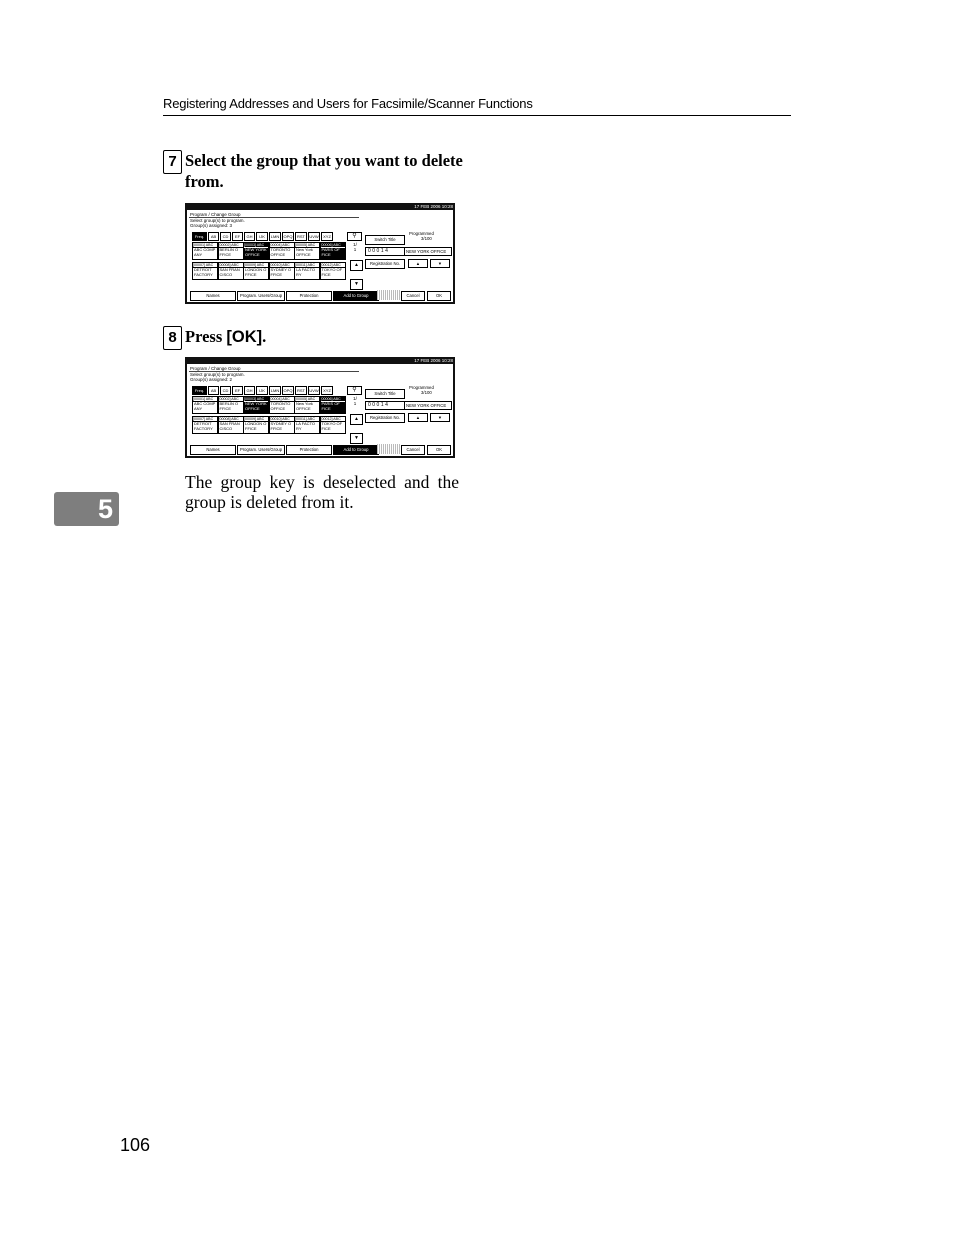 Image resolution: width=954 pixels, height=1235 pixels. What do you see at coordinates (211, 379) in the screenshot?
I see `groups-assigned: Group(s) assigned: 2` at bounding box center [211, 379].